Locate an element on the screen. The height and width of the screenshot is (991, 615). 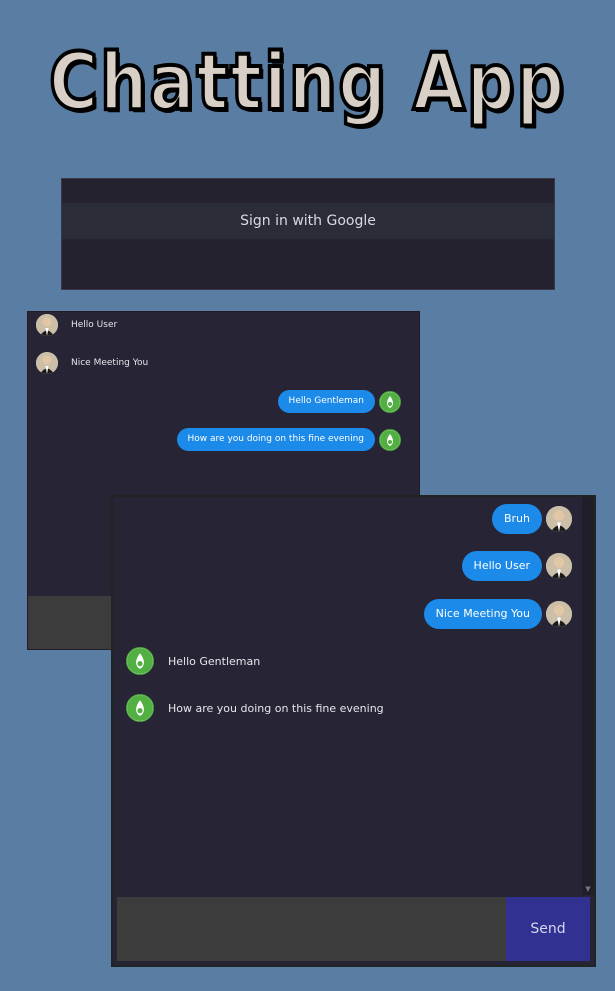
message-text: Hello Gentleman is located at coordinates (214, 661).